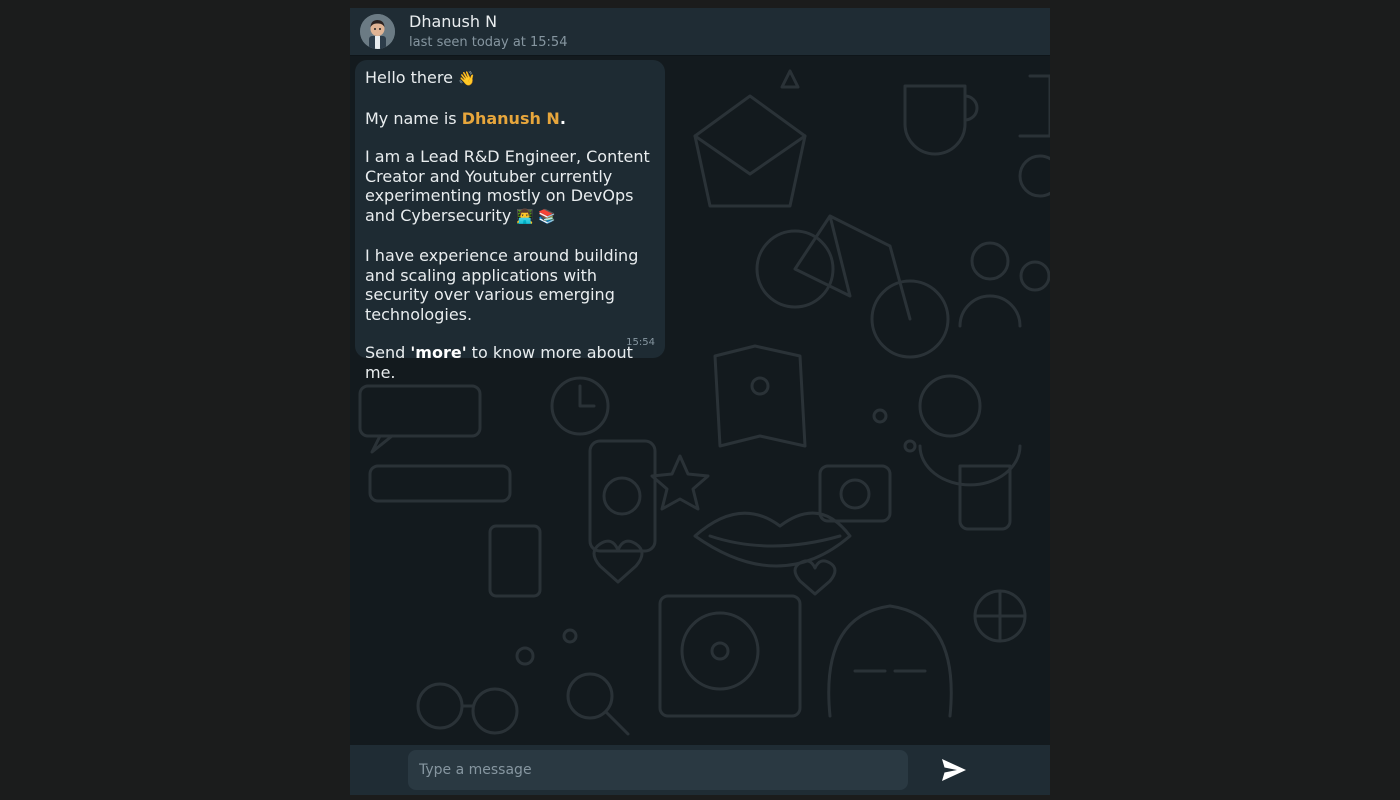 The width and height of the screenshot is (1400, 800). Describe the element at coordinates (388, 352) in the screenshot. I see `cta-prefix: Send` at that location.